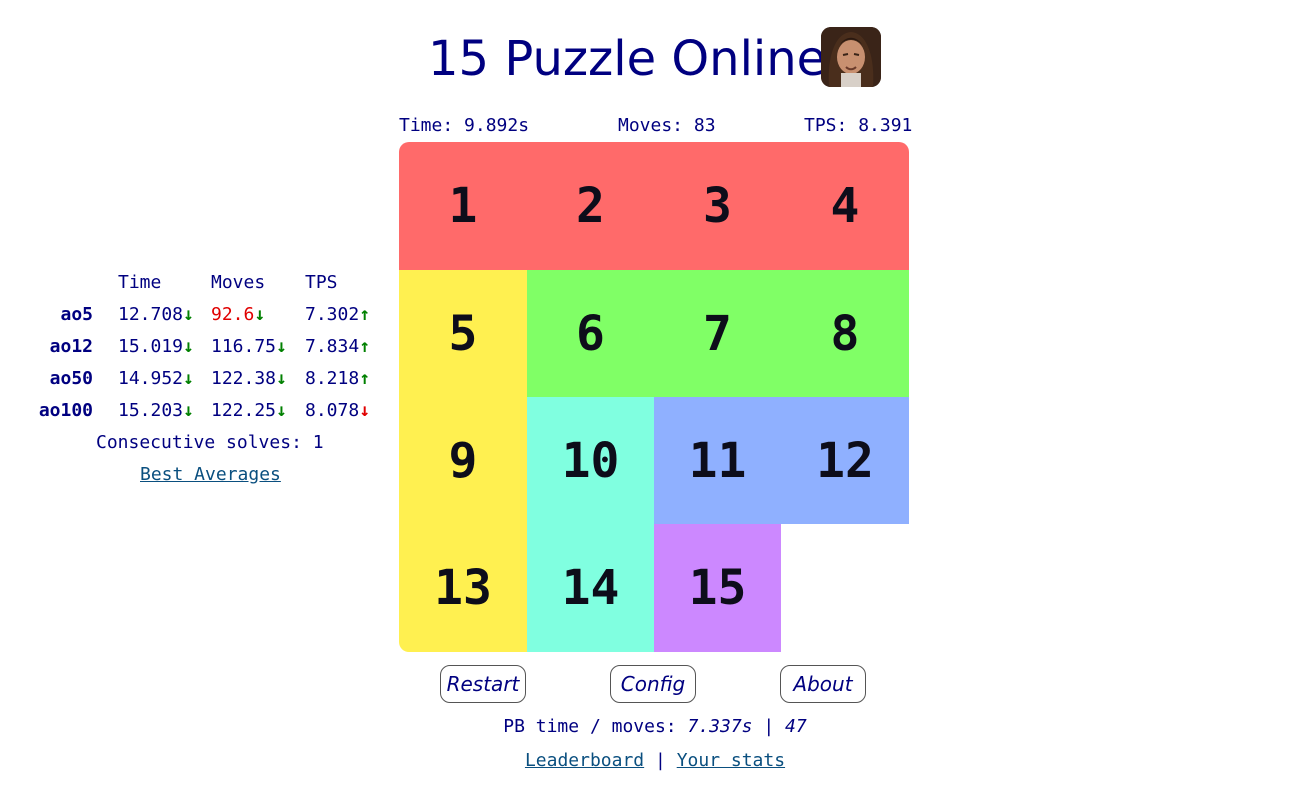  Describe the element at coordinates (463, 460) in the screenshot. I see `tile-9: 9` at that location.